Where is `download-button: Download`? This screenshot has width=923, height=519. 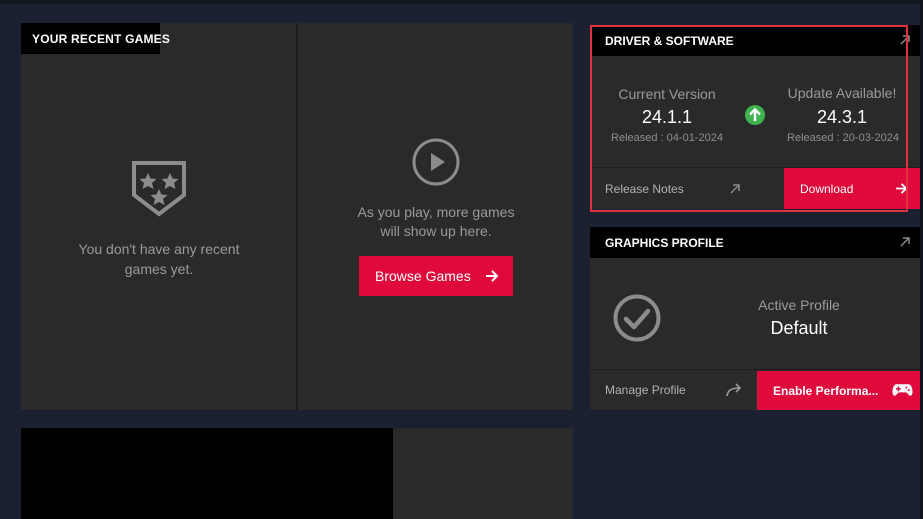
download-button: Download is located at coordinates (852, 188).